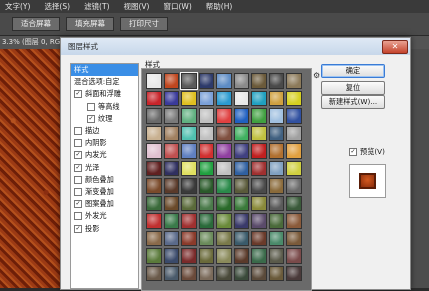 This screenshot has width=429, height=291. What do you see at coordinates (367, 152) in the screenshot?
I see `preview-option: ✓ 预览(V)` at bounding box center [367, 152].